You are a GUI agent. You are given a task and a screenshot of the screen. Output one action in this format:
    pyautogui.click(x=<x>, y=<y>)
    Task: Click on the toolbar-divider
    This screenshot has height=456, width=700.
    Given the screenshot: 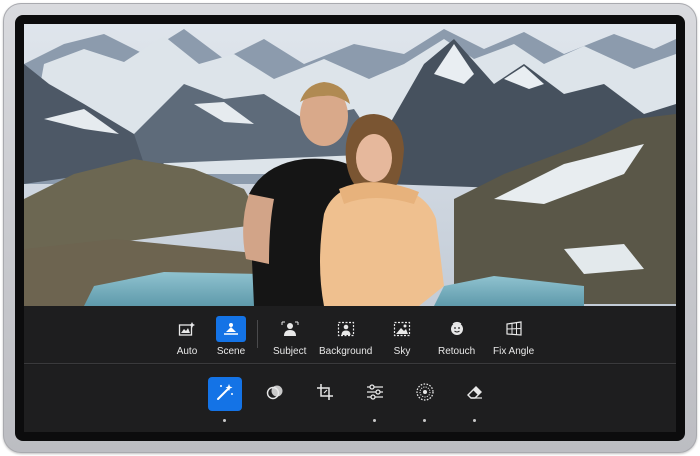 What is the action you would take?
    pyautogui.click(x=257, y=334)
    